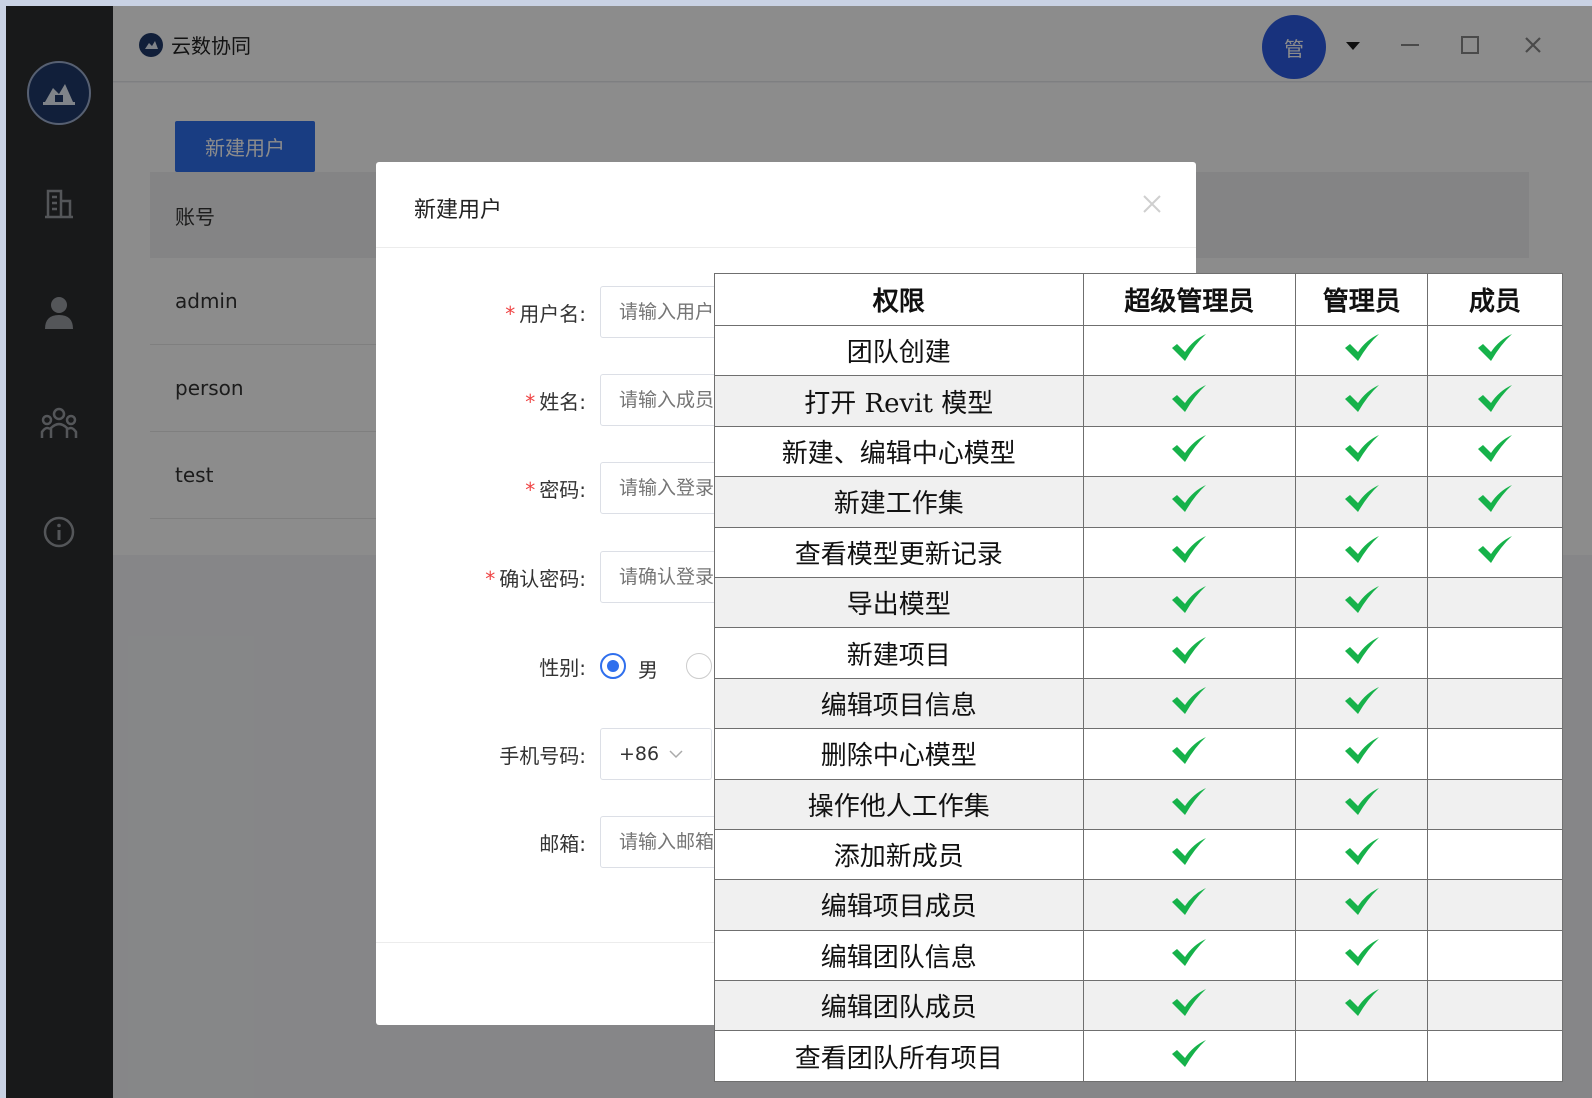 This screenshot has height=1098, width=1592. What do you see at coordinates (1152, 204) in the screenshot?
I see `close-icon` at bounding box center [1152, 204].